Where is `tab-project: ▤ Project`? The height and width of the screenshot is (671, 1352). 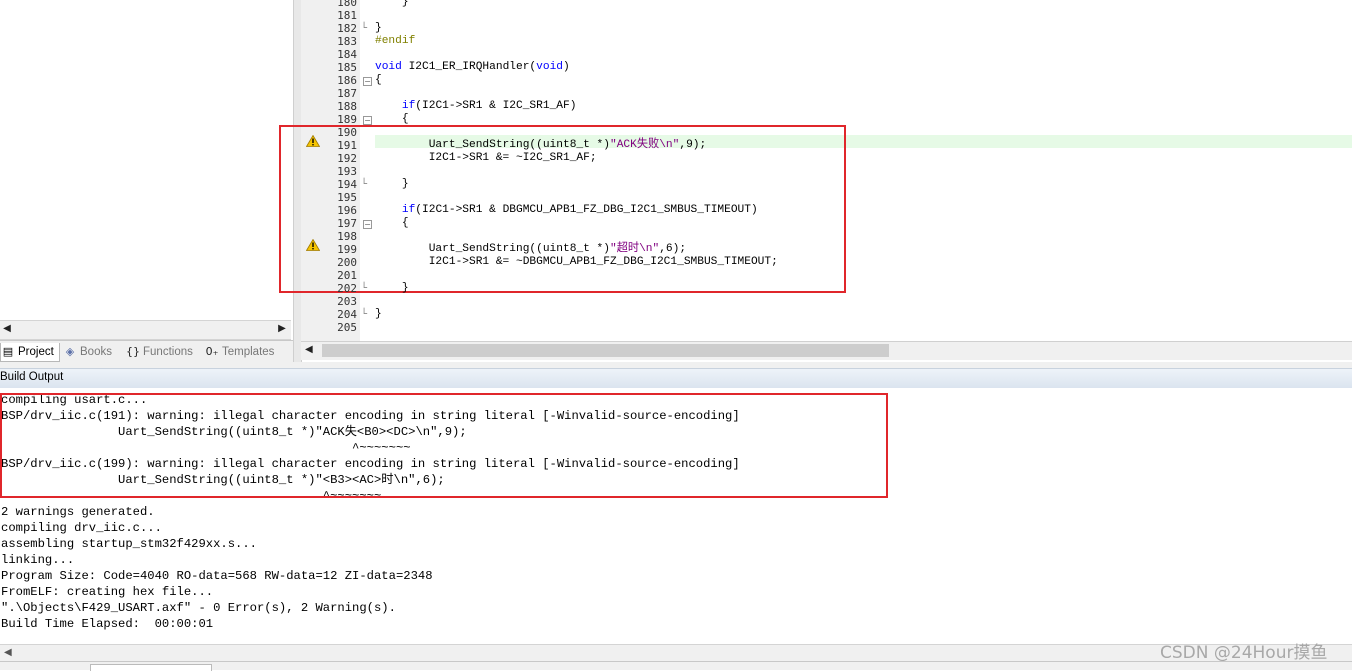 tab-project: ▤ Project is located at coordinates (30, 352).